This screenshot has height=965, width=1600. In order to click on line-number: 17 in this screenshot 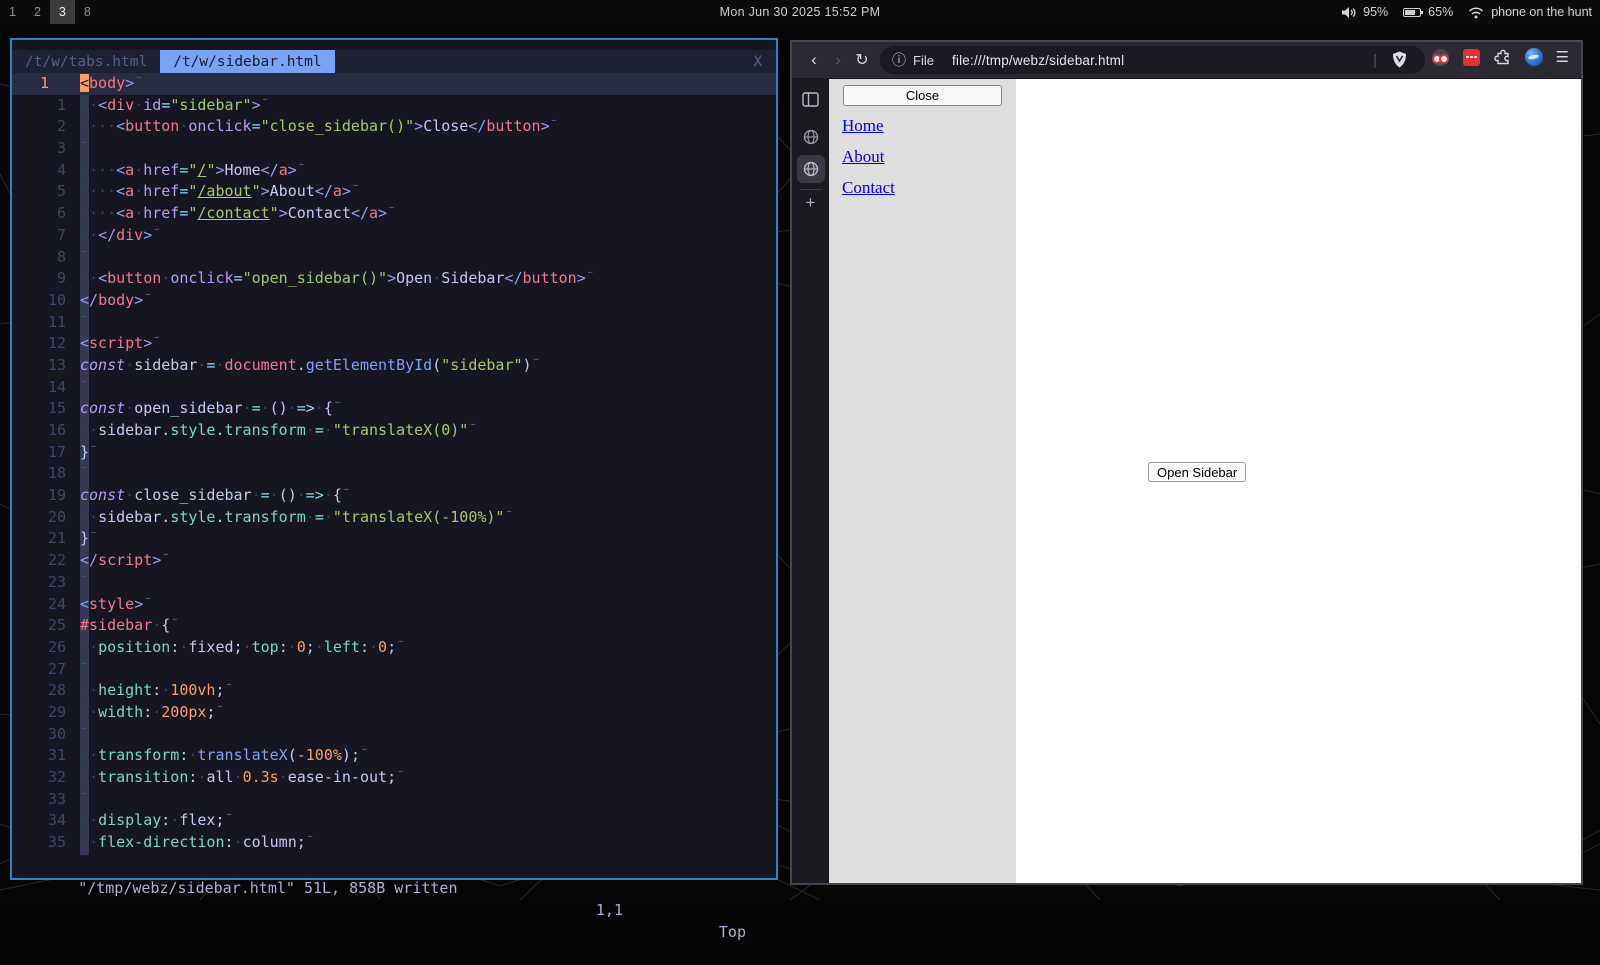, I will do `click(56, 451)`.